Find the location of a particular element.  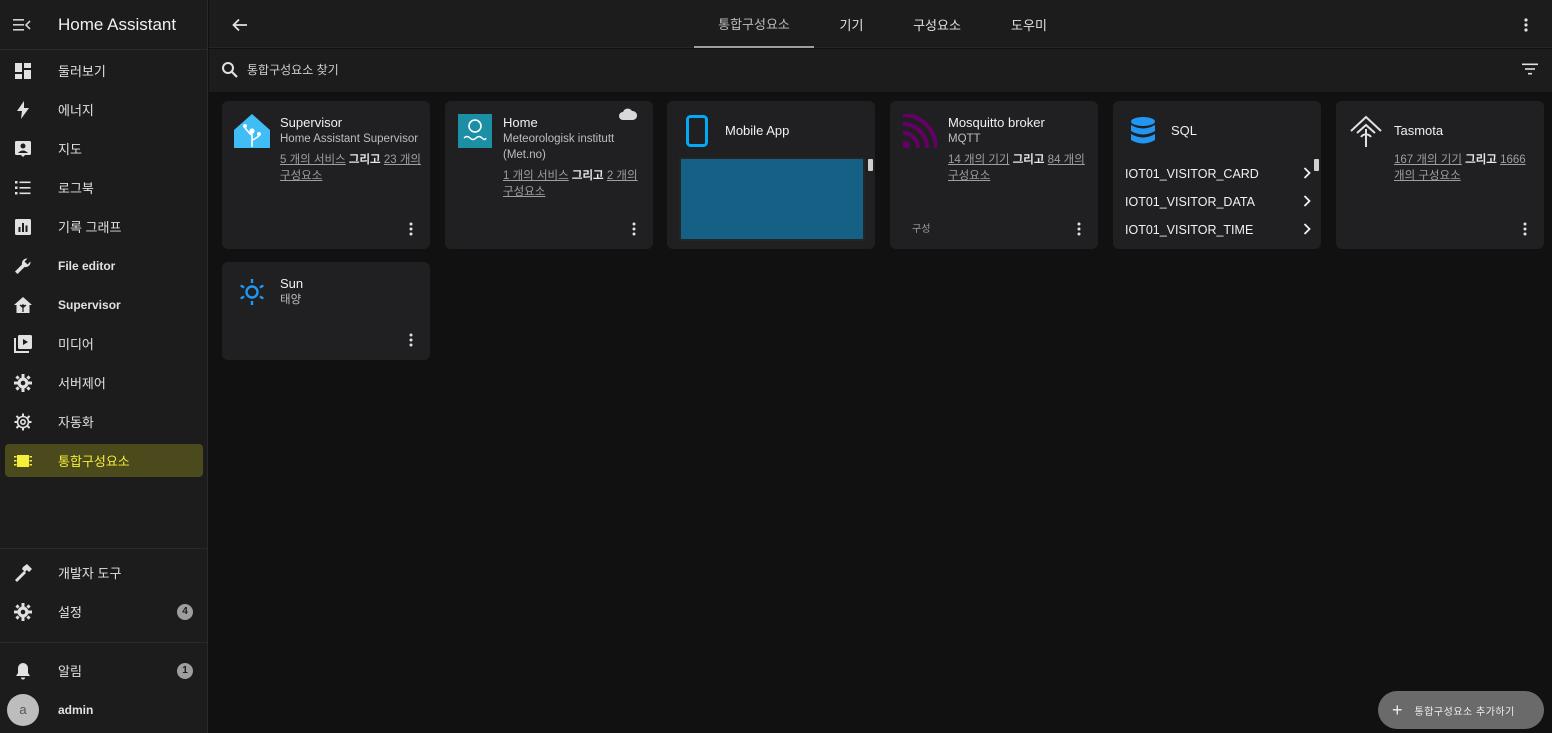

card-subtitle: Home Assistant Supervisor is located at coordinates (349, 139).